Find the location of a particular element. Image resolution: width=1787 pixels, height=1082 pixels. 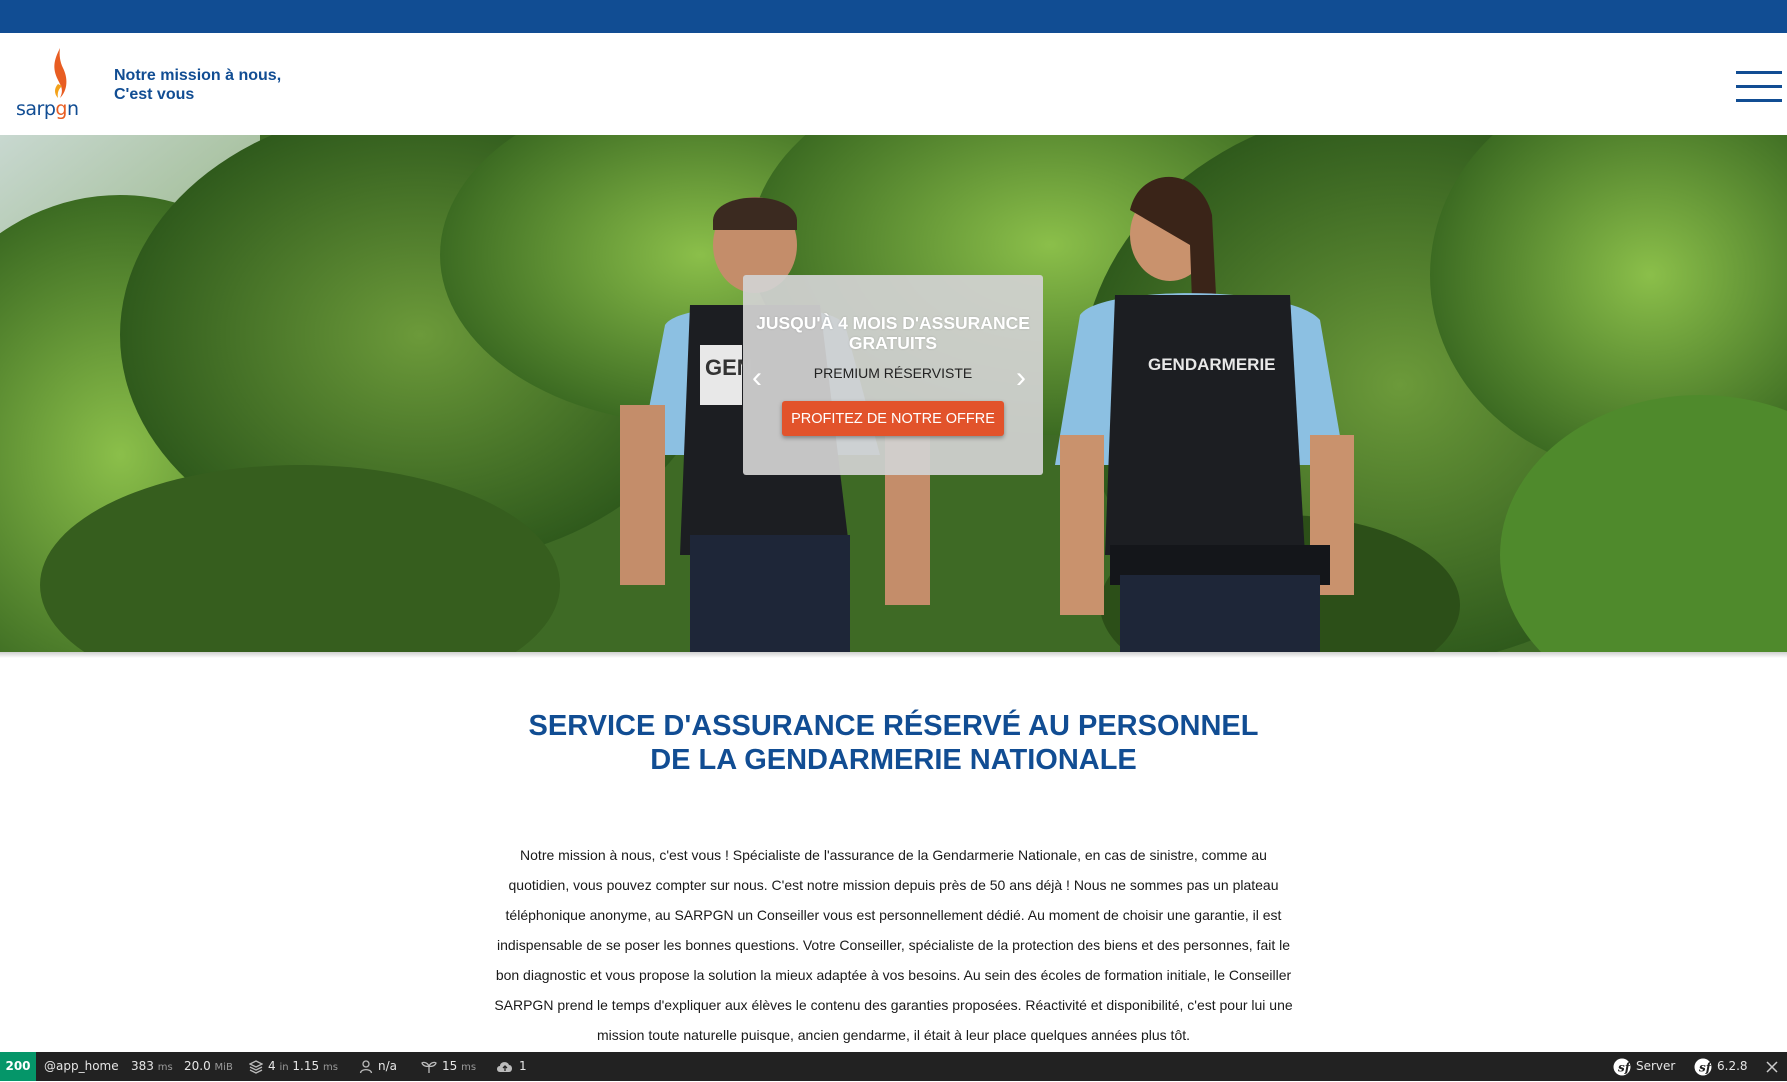

security-panel: n/a is located at coordinates (378, 1066).